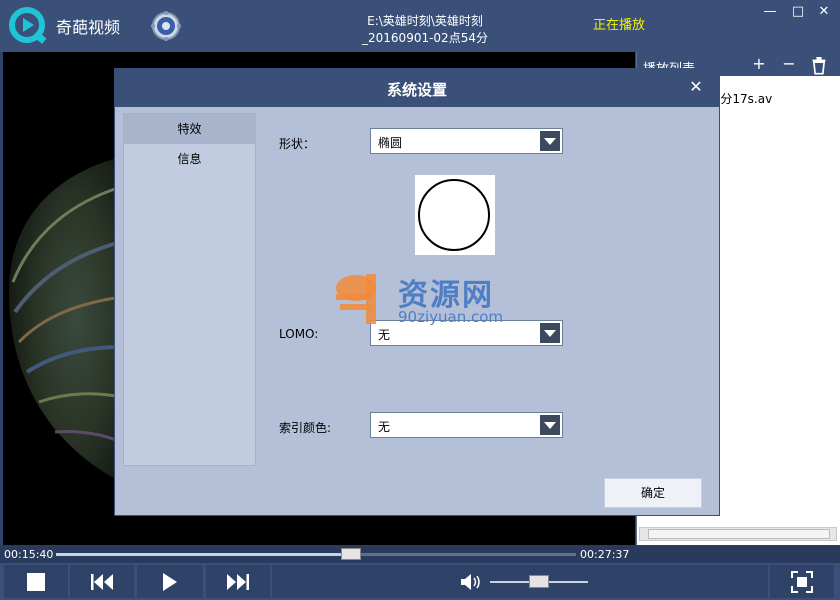 This screenshot has width=840, height=600. I want to click on dialog-header: 系统设置 ✕, so click(417, 88).